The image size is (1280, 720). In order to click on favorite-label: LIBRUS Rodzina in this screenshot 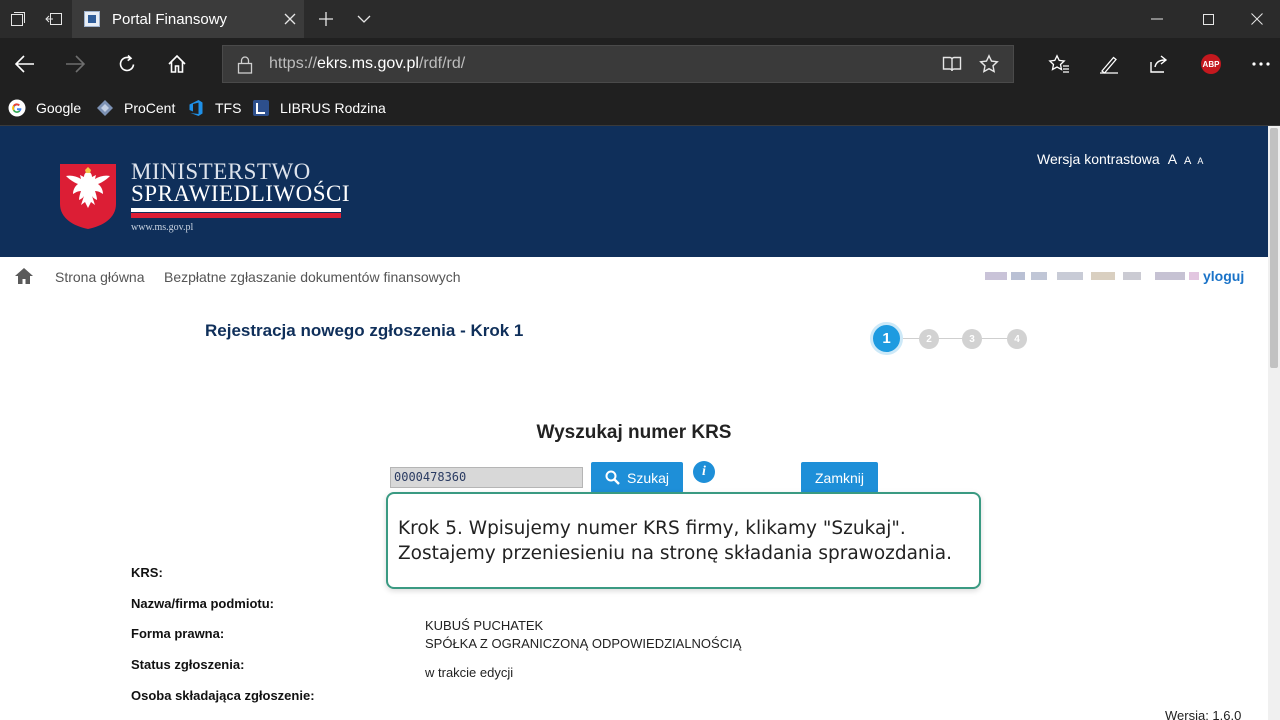, I will do `click(333, 107)`.